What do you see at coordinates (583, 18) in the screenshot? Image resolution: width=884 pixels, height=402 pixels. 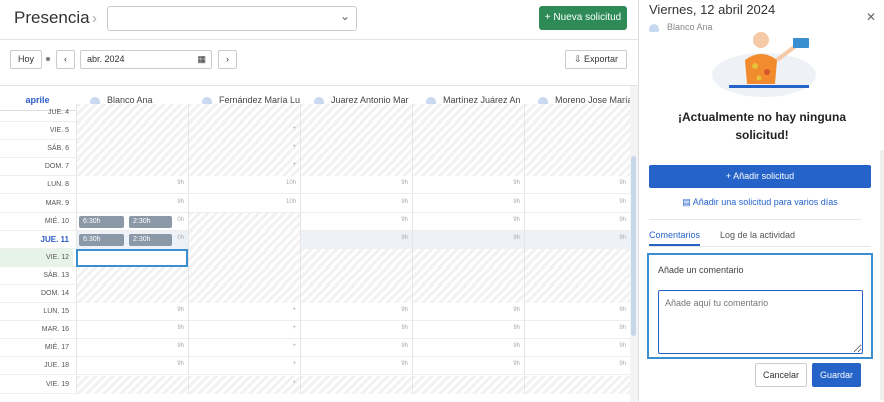 I see `new-request-button: + Nueva solicitud` at bounding box center [583, 18].